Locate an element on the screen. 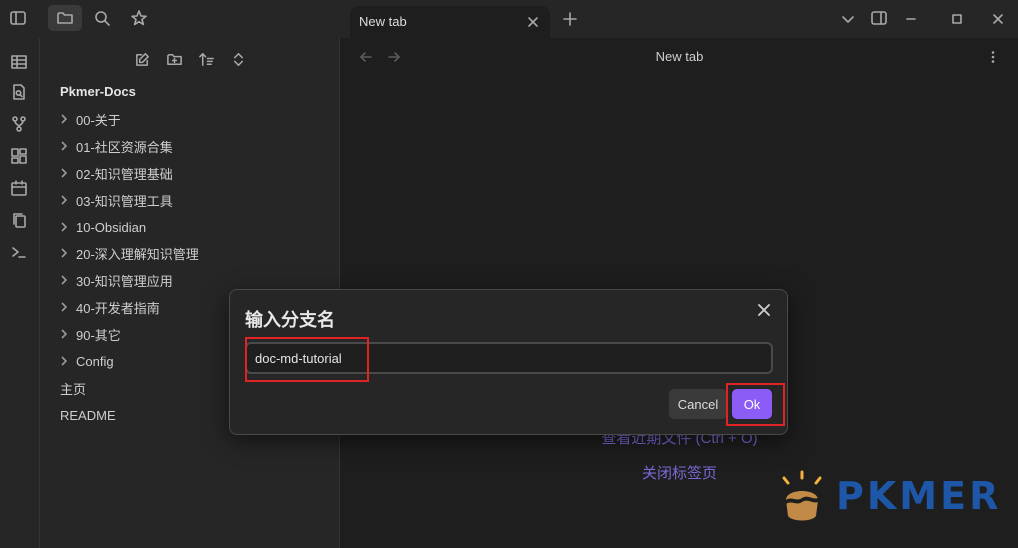 This screenshot has width=1018, height=548. star-icon is located at coordinates (139, 18).